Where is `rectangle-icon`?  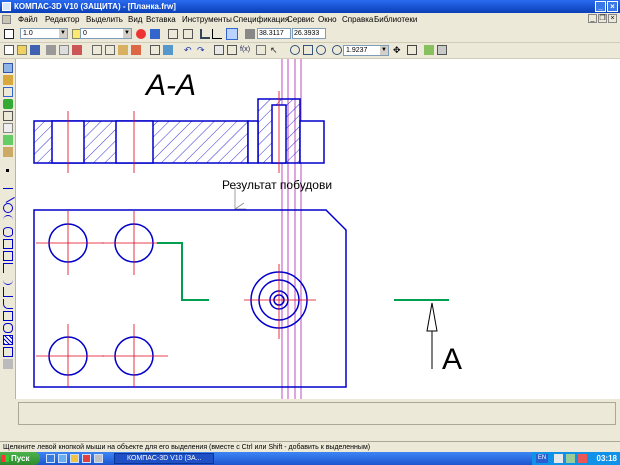
rectangle-icon is located at coordinates (8, 244).